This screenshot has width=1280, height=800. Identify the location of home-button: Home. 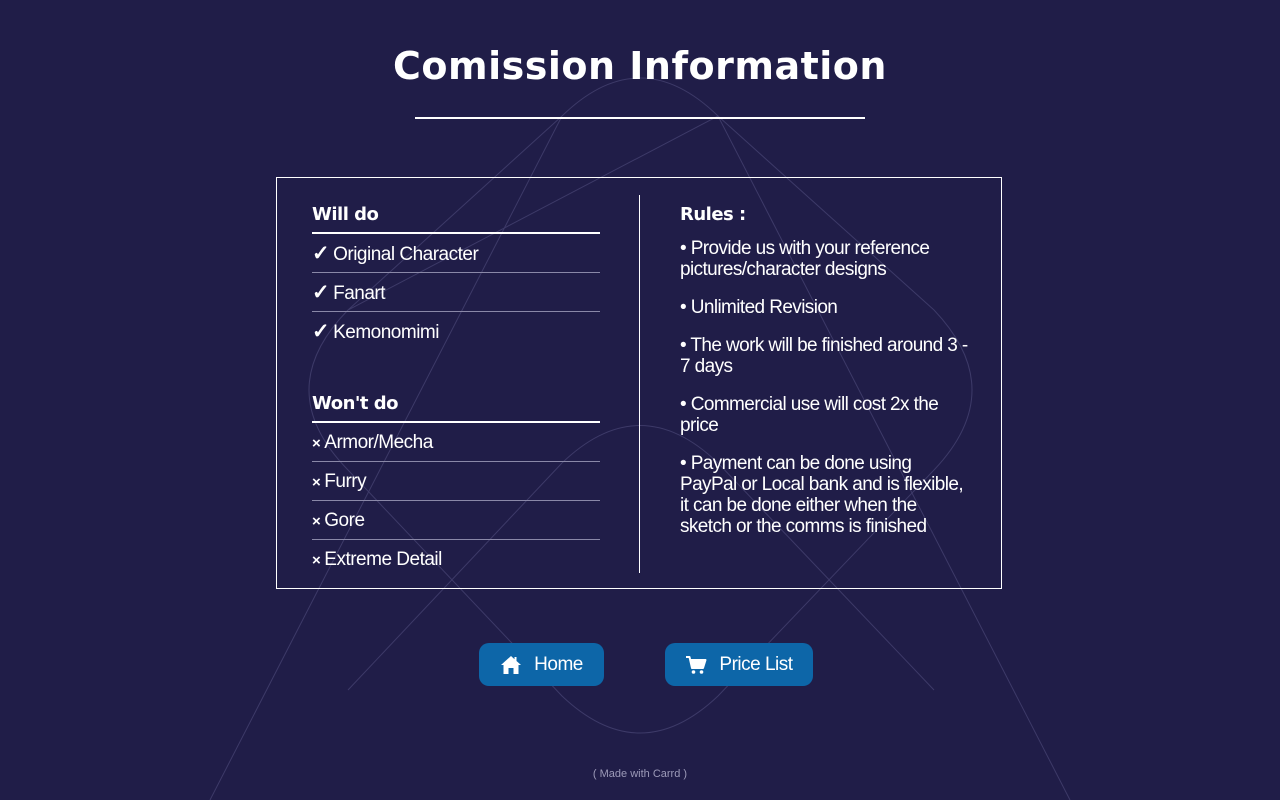
(541, 664).